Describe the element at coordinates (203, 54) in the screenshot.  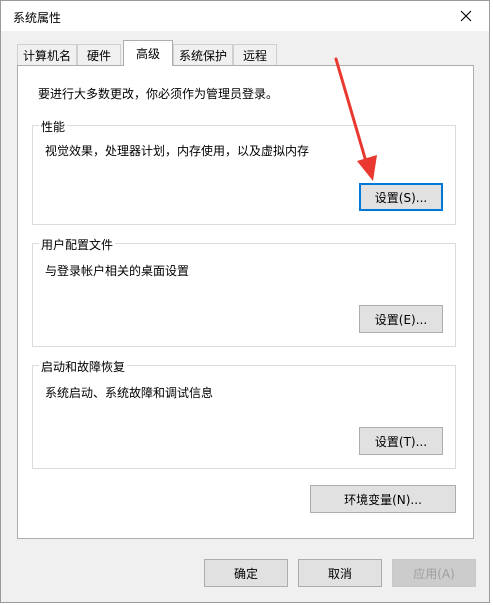
I see `tab-system-protection: 系统保护` at that location.